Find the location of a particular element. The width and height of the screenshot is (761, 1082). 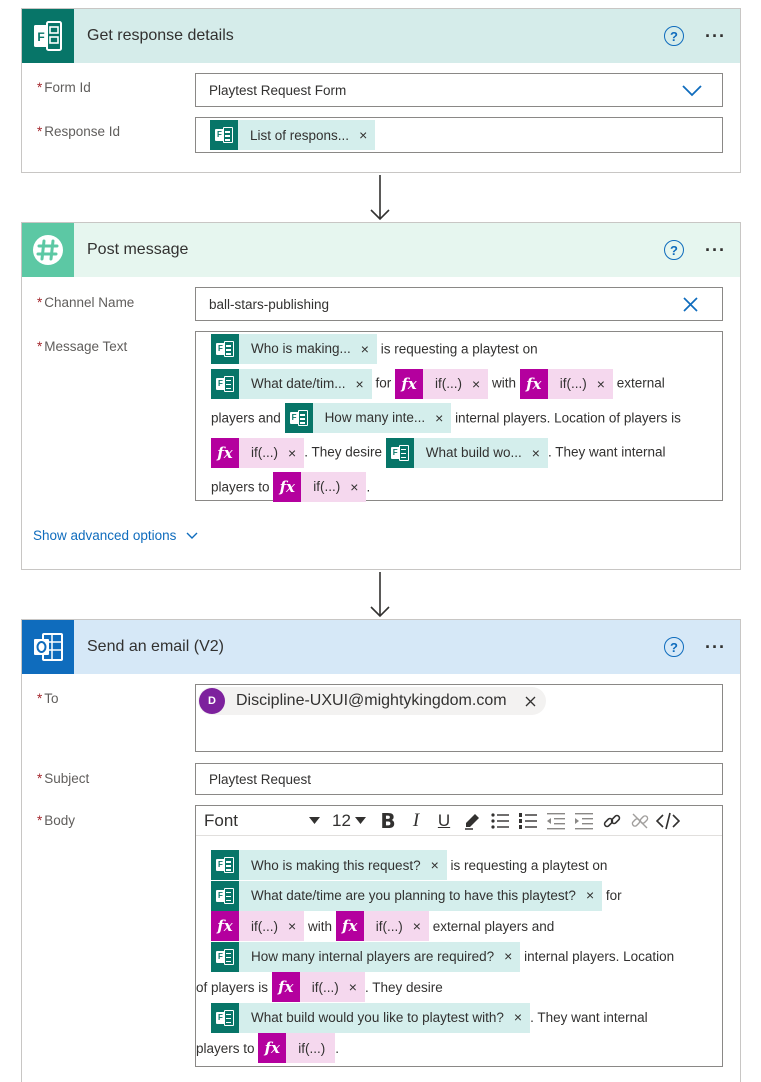

message-text: . is located at coordinates (368, 487).